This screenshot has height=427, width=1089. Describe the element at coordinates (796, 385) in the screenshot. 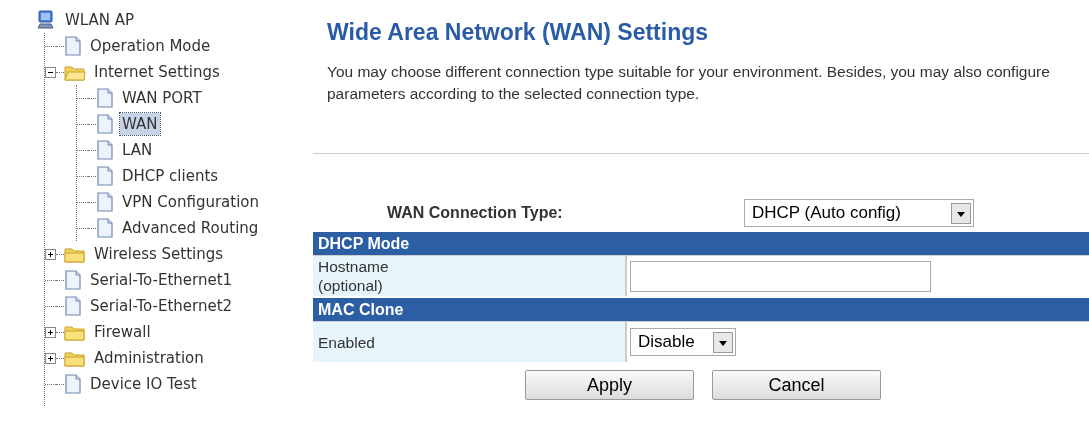

I see `form-button: Cancel` at that location.